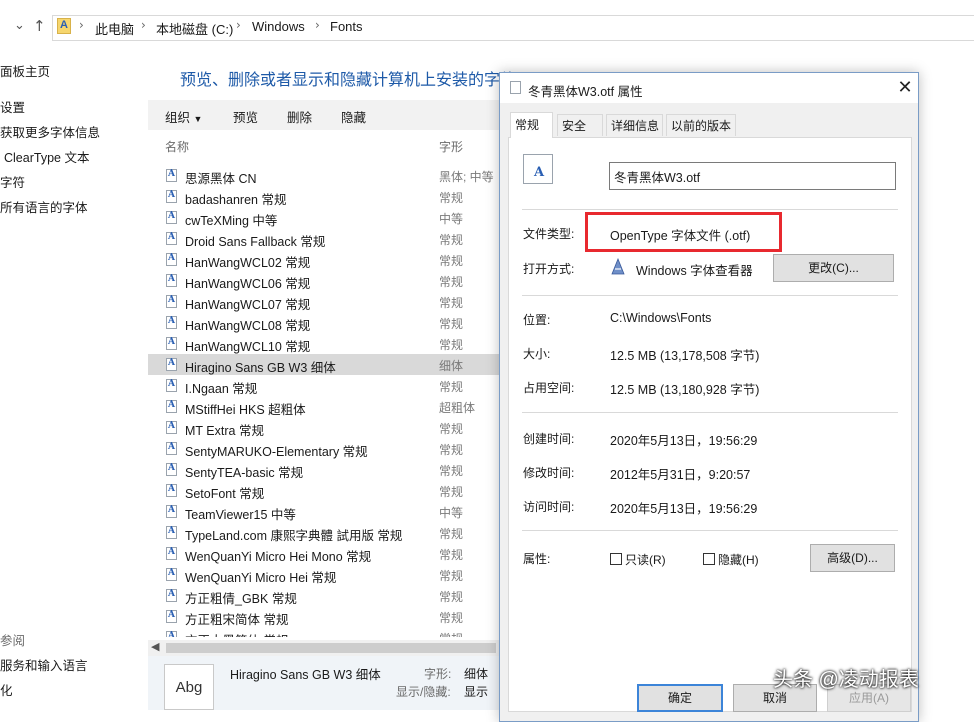 The image size is (974, 722). What do you see at coordinates (738, 559) in the screenshot?
I see `hidden-label: 隐藏(H)` at bounding box center [738, 559].